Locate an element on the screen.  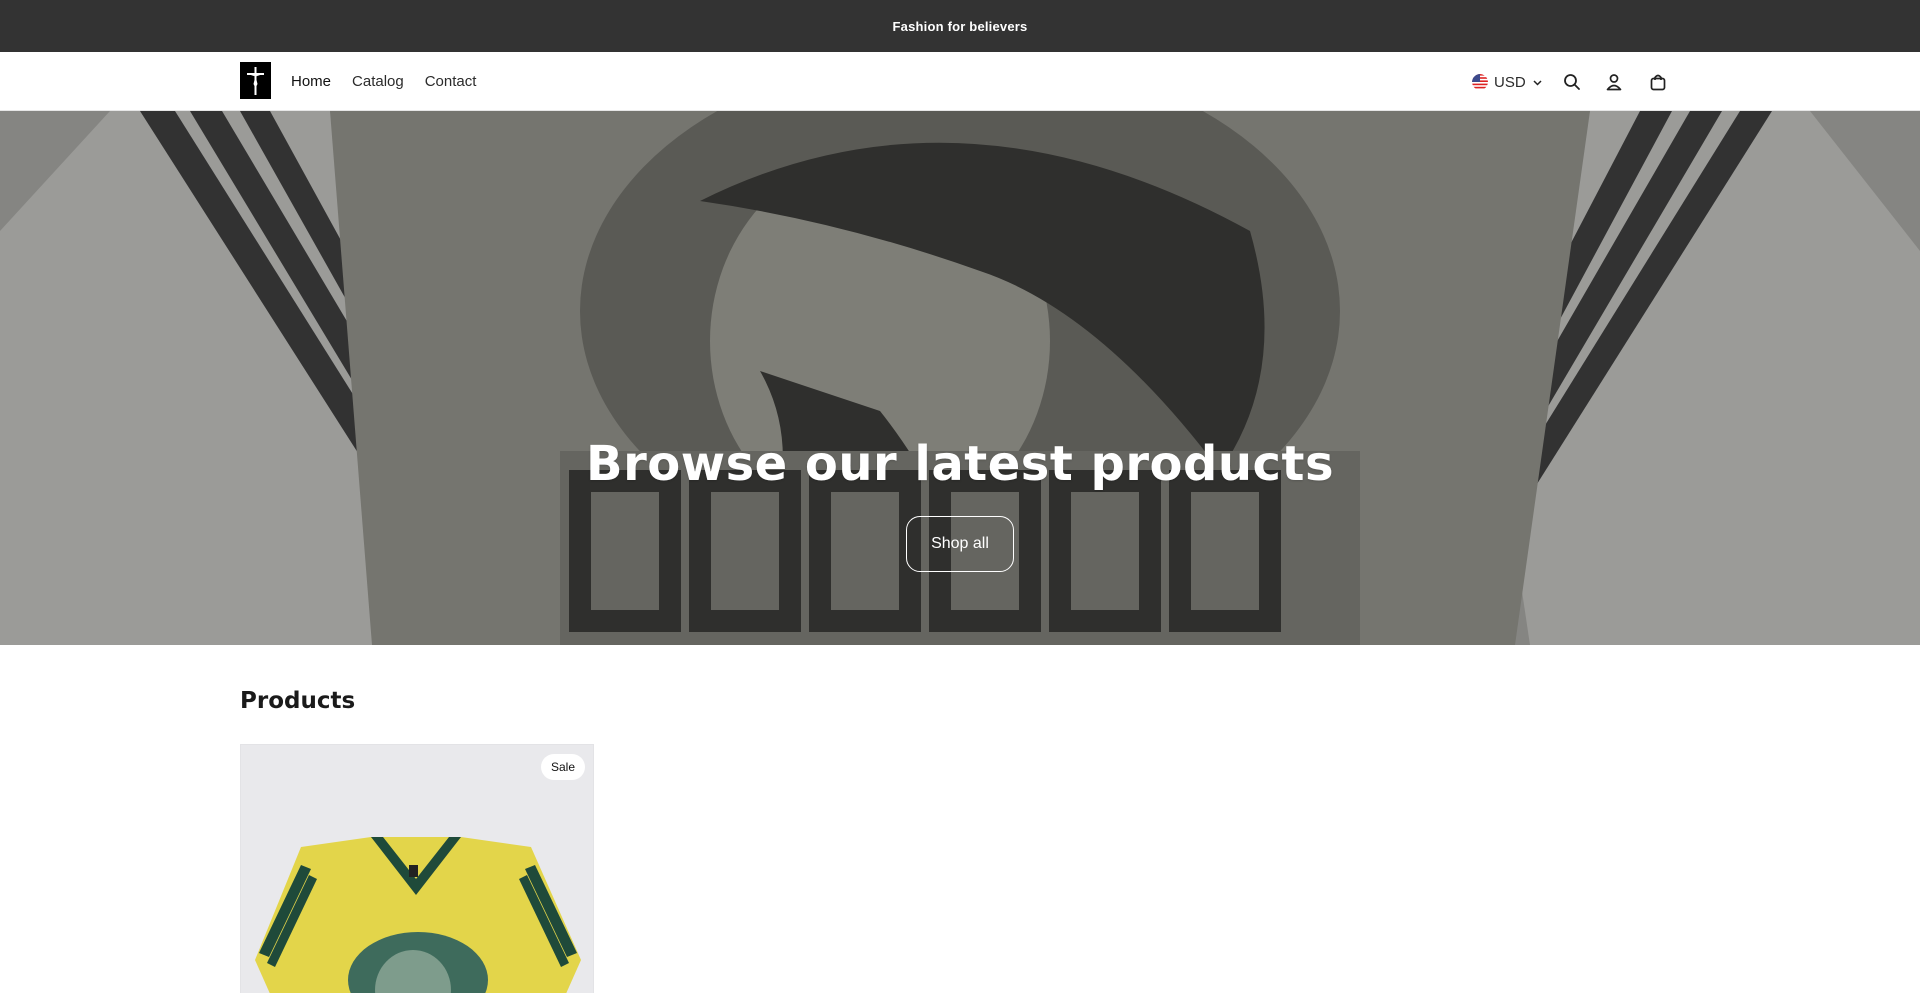
nav-contact: Contact is located at coordinates (451, 81).